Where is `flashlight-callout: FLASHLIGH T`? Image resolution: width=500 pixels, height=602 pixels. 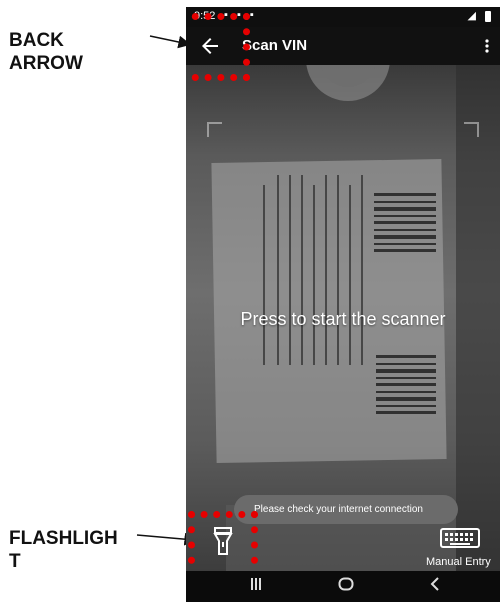 flashlight-callout: FLASHLIGH T is located at coordinates (63, 550).